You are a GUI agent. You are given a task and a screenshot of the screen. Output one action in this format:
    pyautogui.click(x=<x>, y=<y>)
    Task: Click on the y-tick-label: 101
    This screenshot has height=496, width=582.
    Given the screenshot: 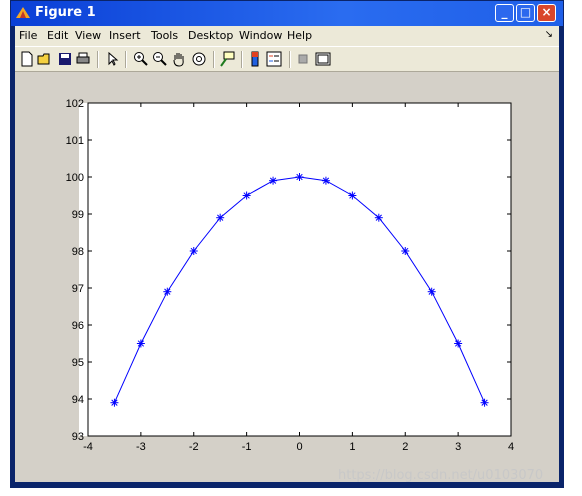 What is the action you would take?
    pyautogui.click(x=75, y=141)
    